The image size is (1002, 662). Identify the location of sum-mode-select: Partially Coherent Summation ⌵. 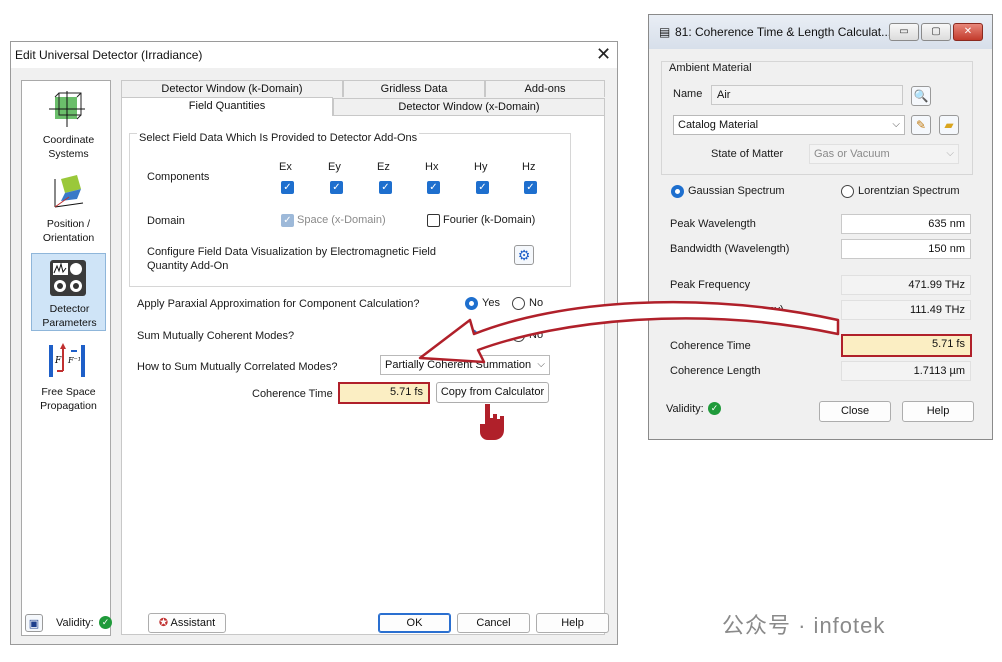
(465, 365).